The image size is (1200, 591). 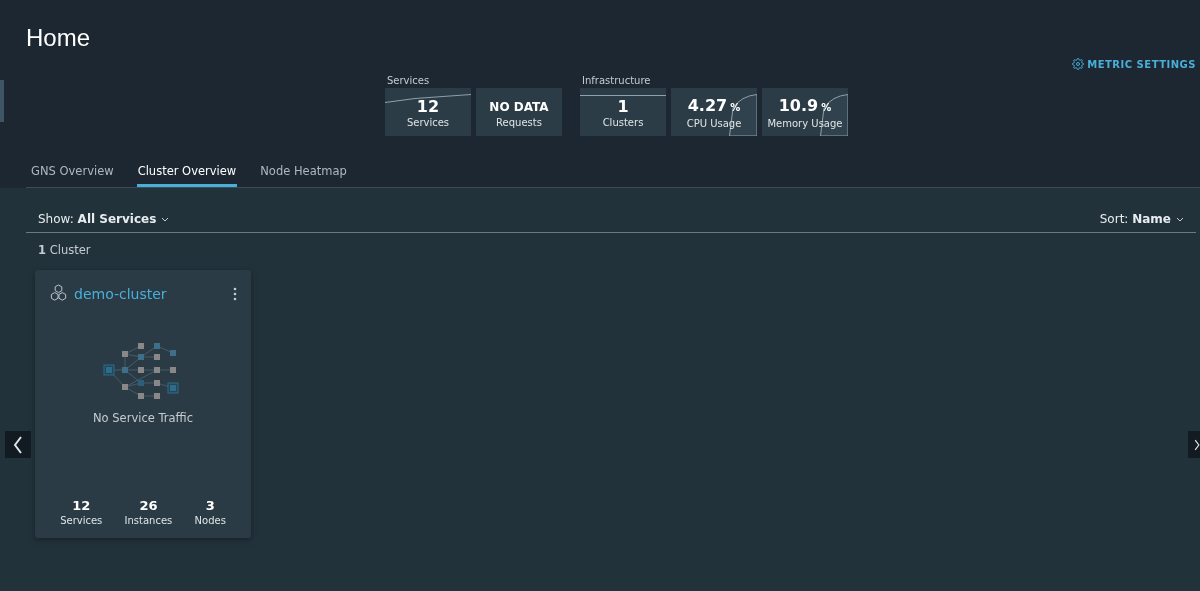 I want to click on tab: Node Heatmap, so click(x=303, y=175).